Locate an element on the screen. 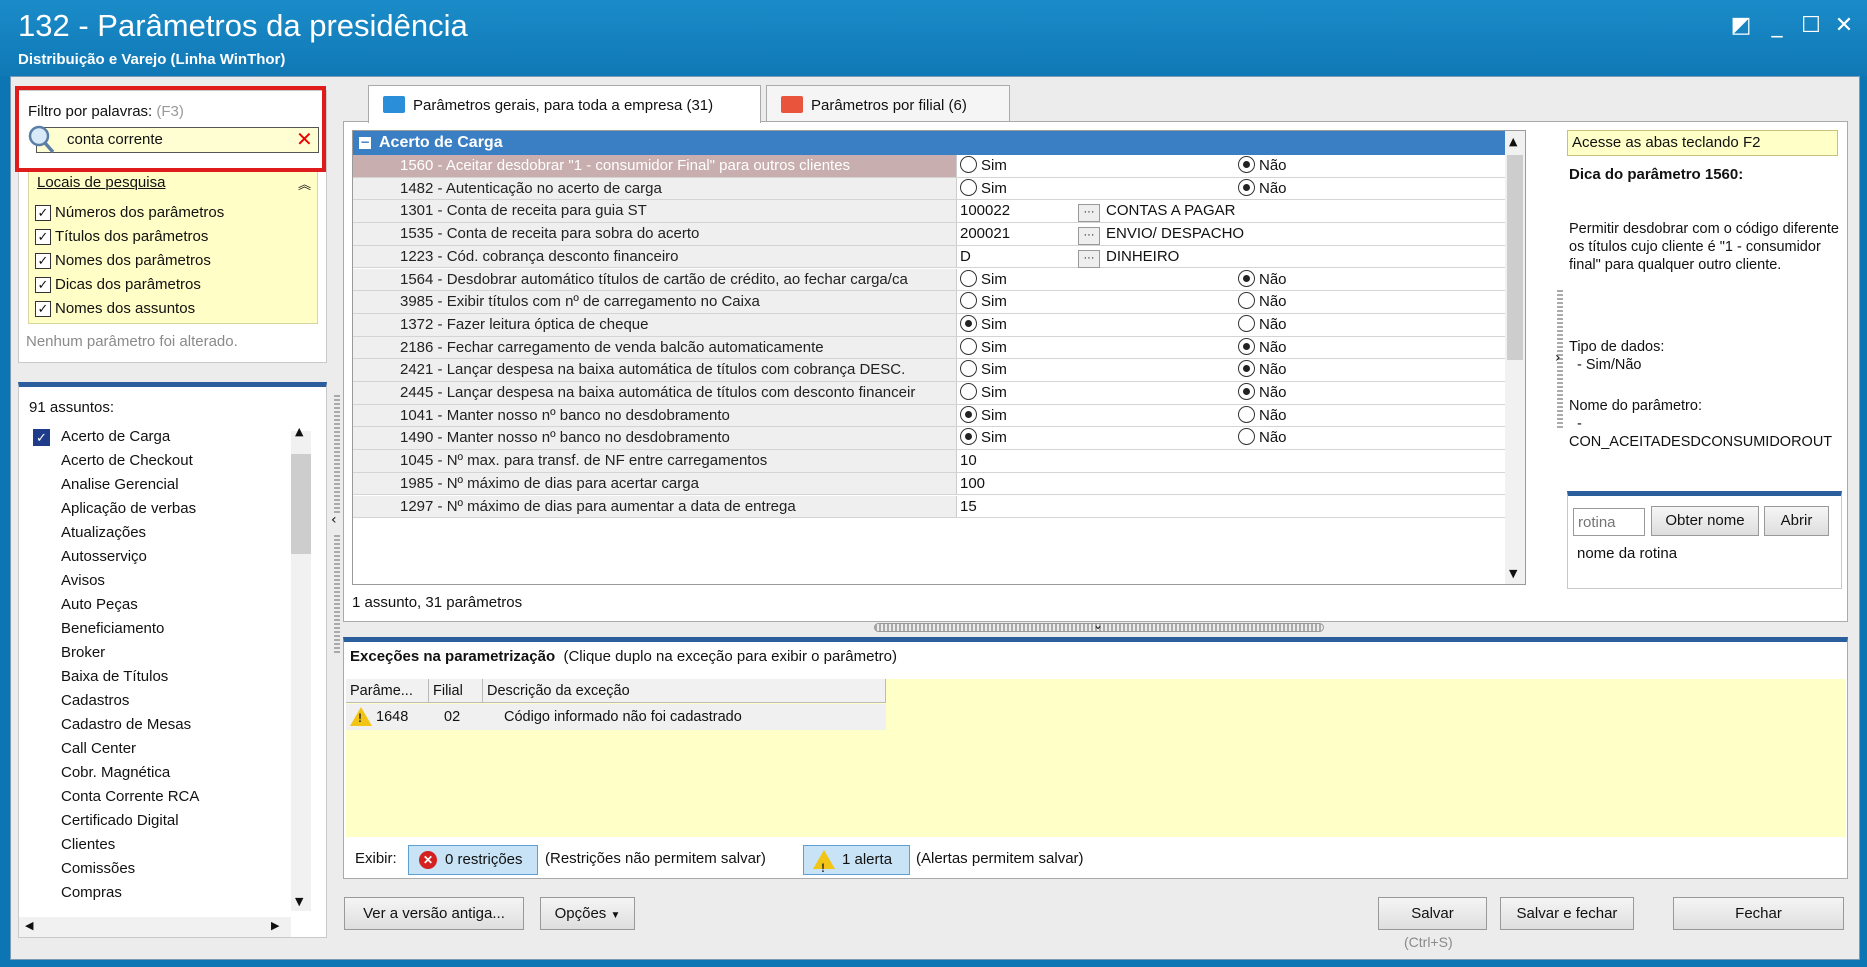  open-button: Abrir is located at coordinates (1796, 521).